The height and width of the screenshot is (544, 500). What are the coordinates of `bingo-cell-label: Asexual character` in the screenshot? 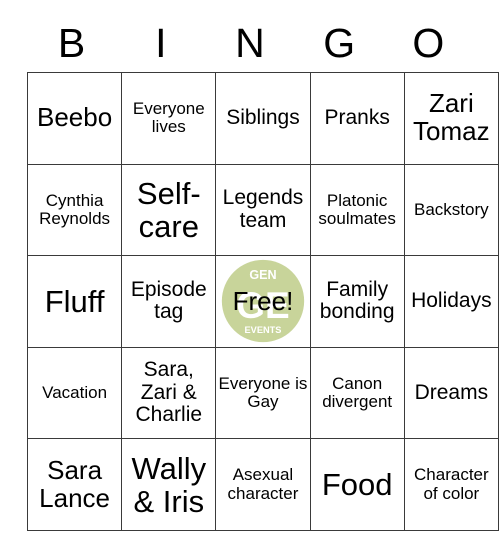 It's located at (263, 484).